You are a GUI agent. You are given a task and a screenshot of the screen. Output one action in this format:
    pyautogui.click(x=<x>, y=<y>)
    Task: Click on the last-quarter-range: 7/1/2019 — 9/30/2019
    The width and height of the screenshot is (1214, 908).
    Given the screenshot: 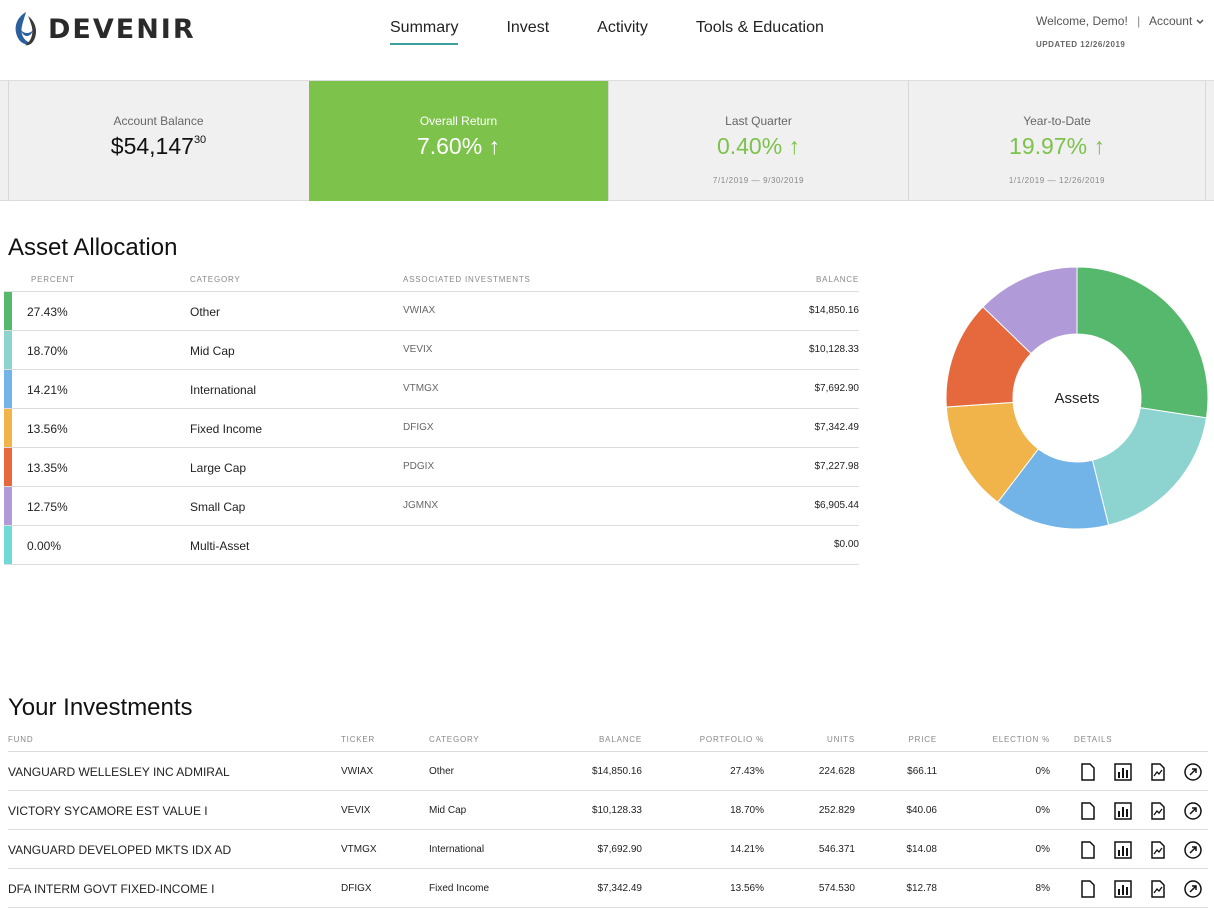 What is the action you would take?
    pyautogui.click(x=758, y=180)
    